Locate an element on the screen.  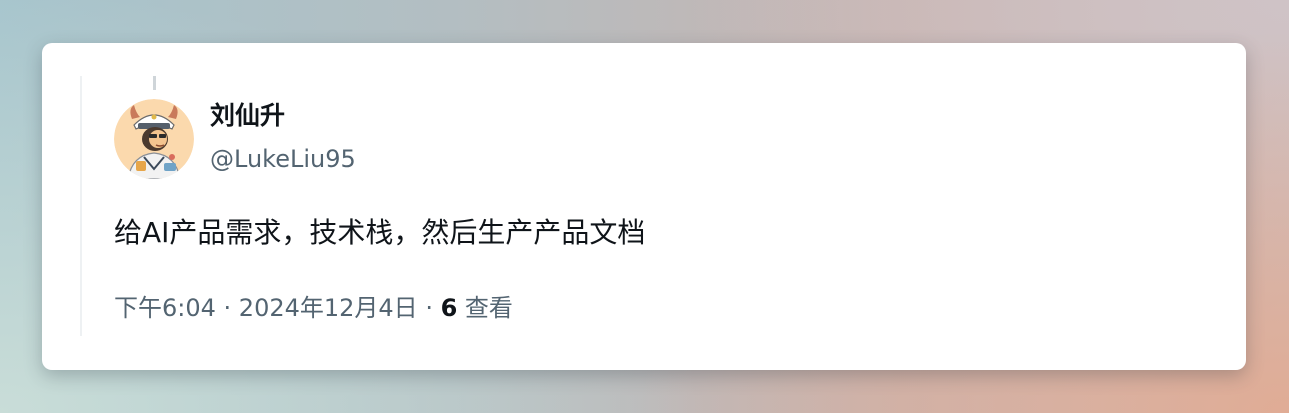
tweet-date-link: 2024年12月4日 is located at coordinates (328, 308).